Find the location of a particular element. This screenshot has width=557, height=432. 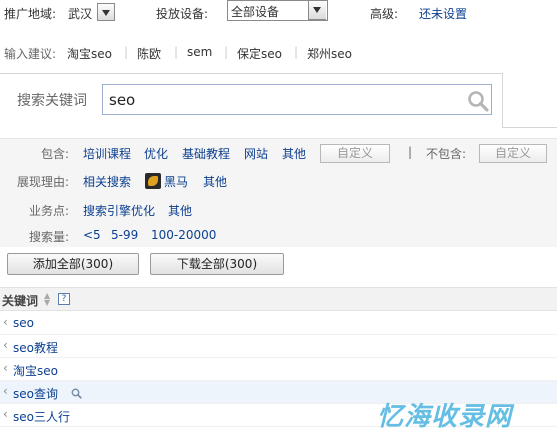

region-dropdown-button is located at coordinates (106, 12).